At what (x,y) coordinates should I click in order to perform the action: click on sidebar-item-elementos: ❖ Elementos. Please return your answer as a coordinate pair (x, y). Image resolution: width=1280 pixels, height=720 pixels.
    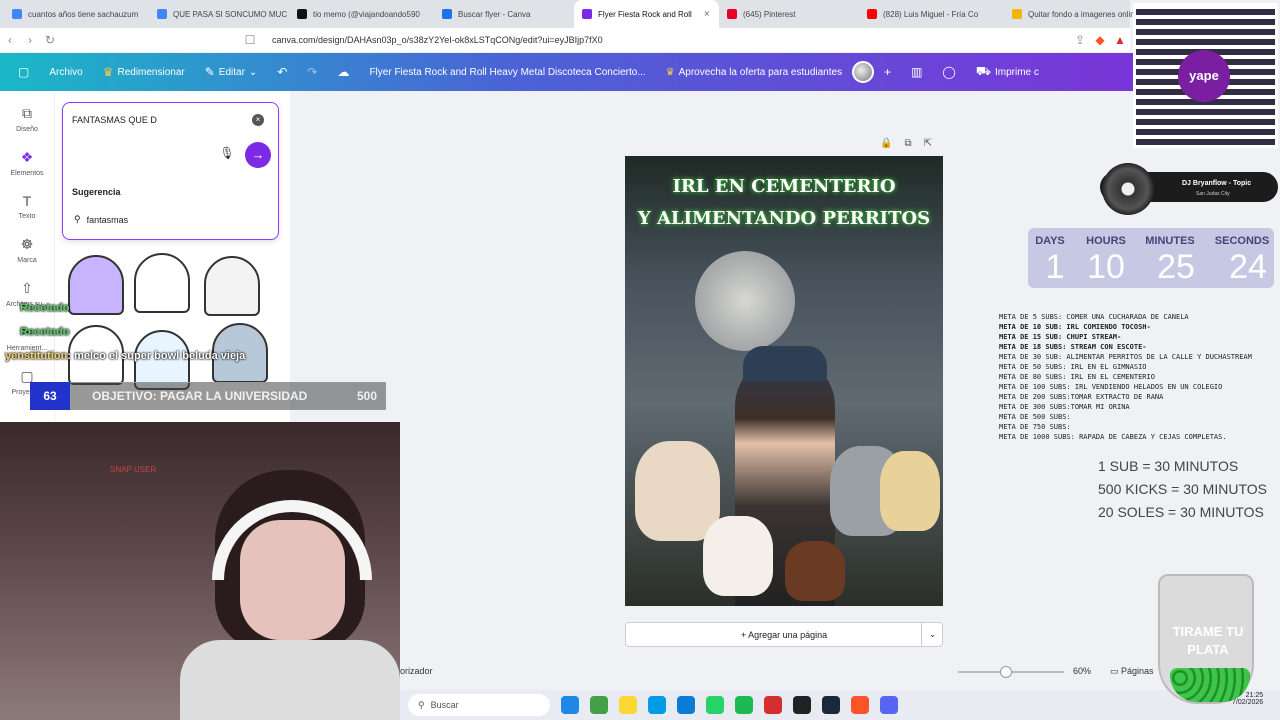
    Looking at the image, I should click on (26, 163).